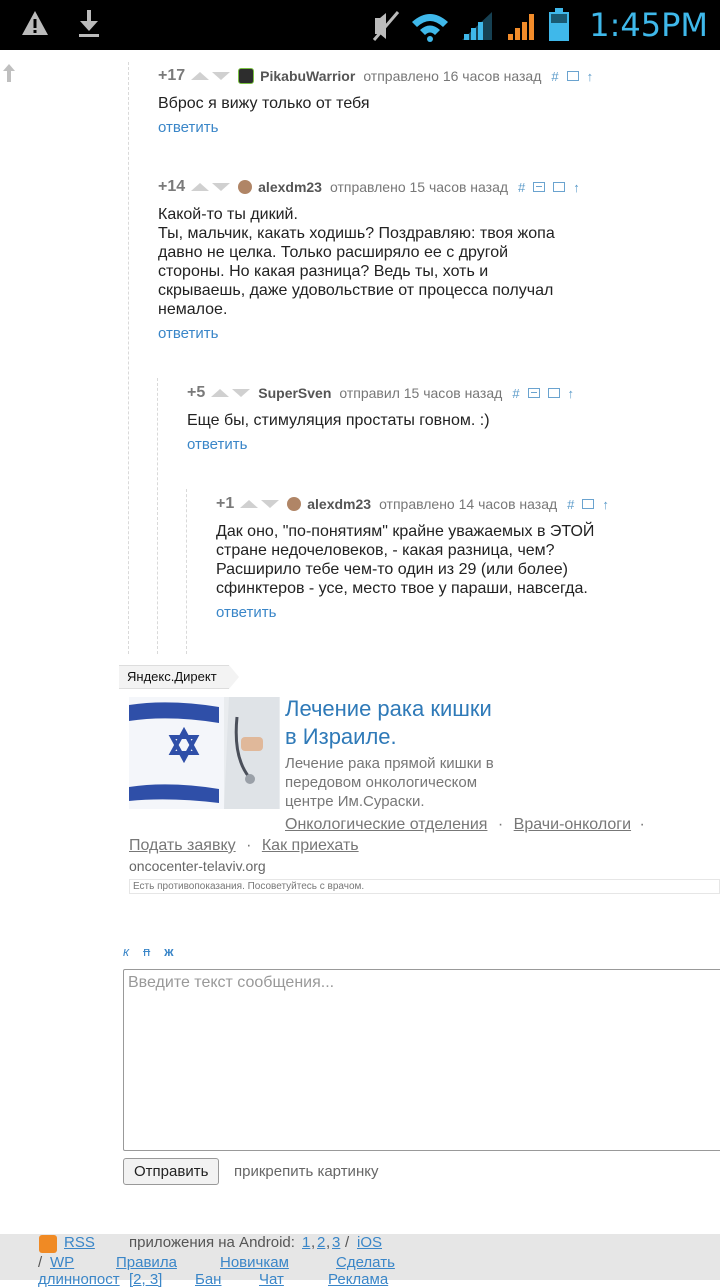 This screenshot has width=720, height=1288. I want to click on ad-desc-line: Лечение рака прямой кишки в, so click(389, 763).